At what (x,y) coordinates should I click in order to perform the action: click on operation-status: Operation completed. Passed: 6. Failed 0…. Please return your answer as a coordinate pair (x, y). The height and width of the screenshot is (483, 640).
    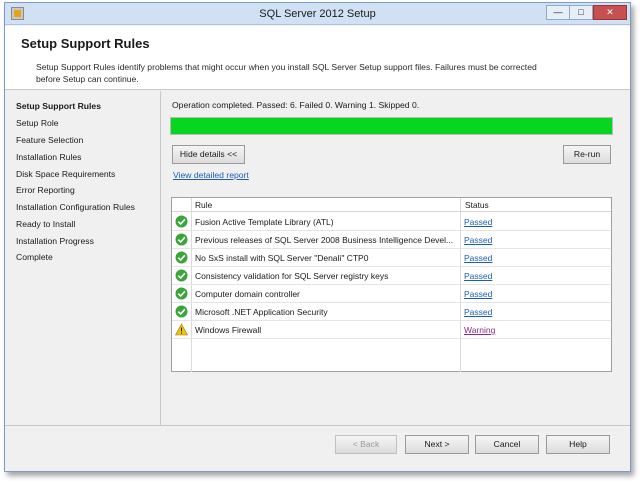
    Looking at the image, I should click on (296, 105).